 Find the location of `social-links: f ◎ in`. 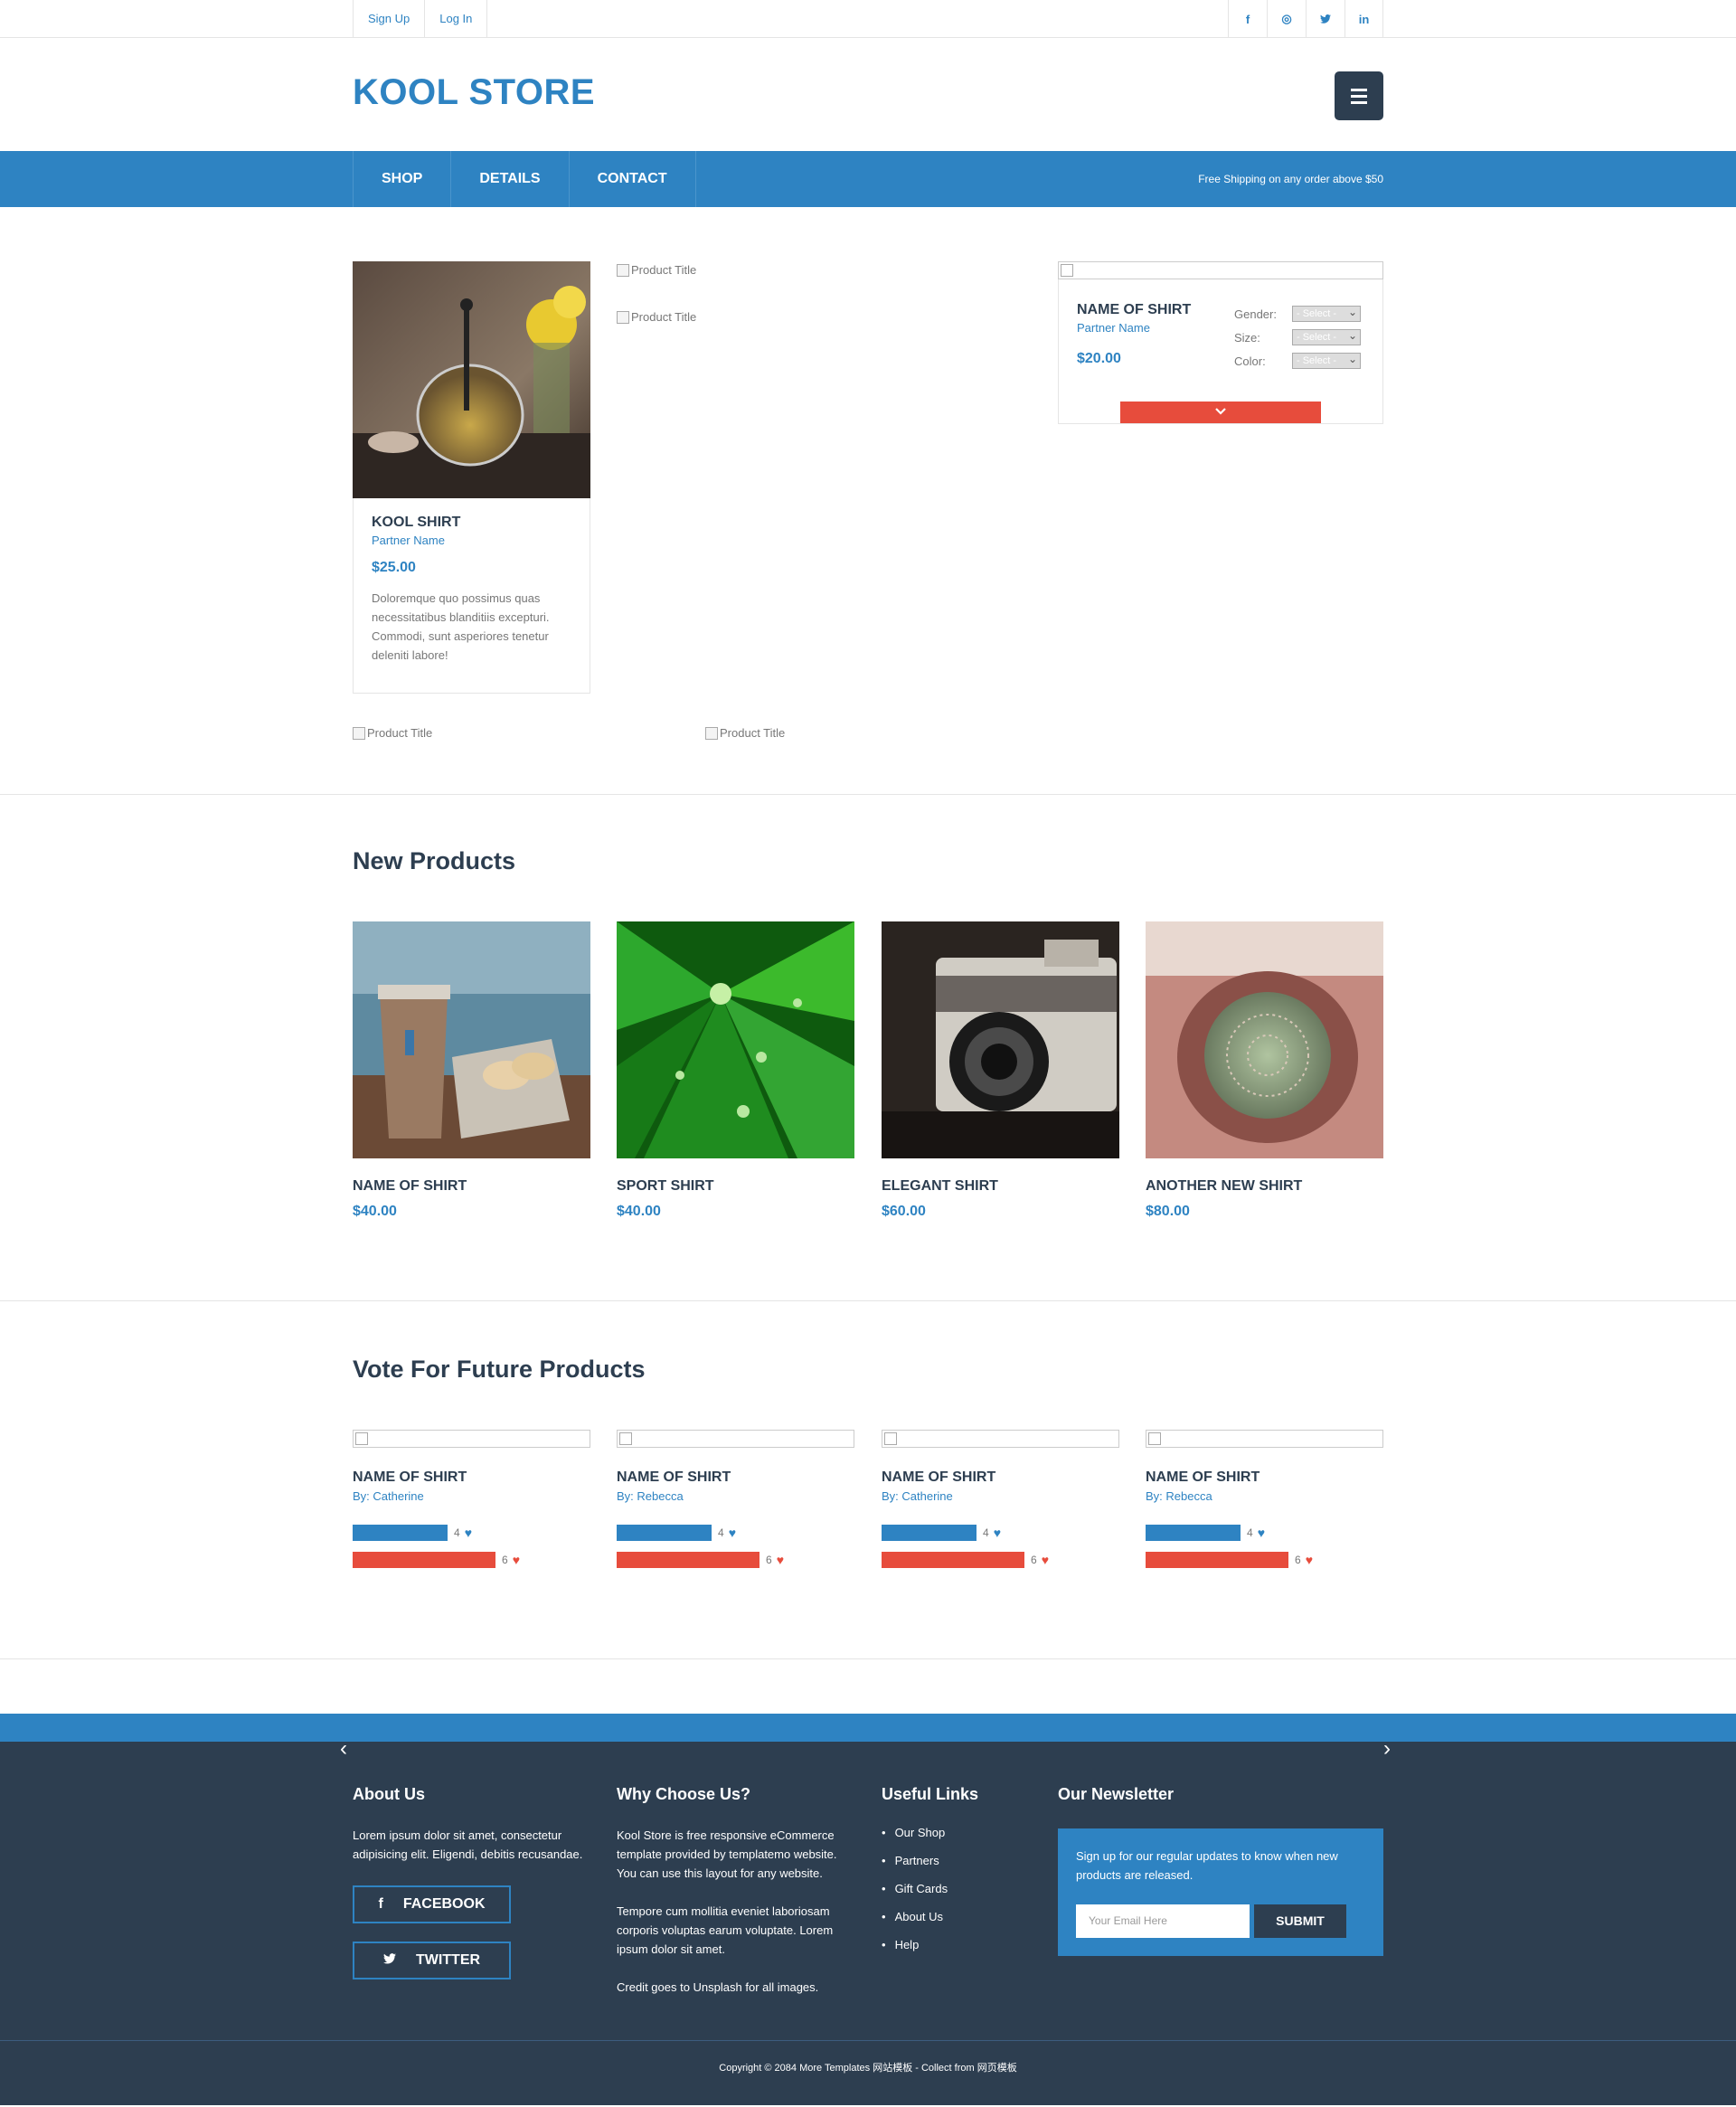

social-links: f ◎ in is located at coordinates (1306, 19).